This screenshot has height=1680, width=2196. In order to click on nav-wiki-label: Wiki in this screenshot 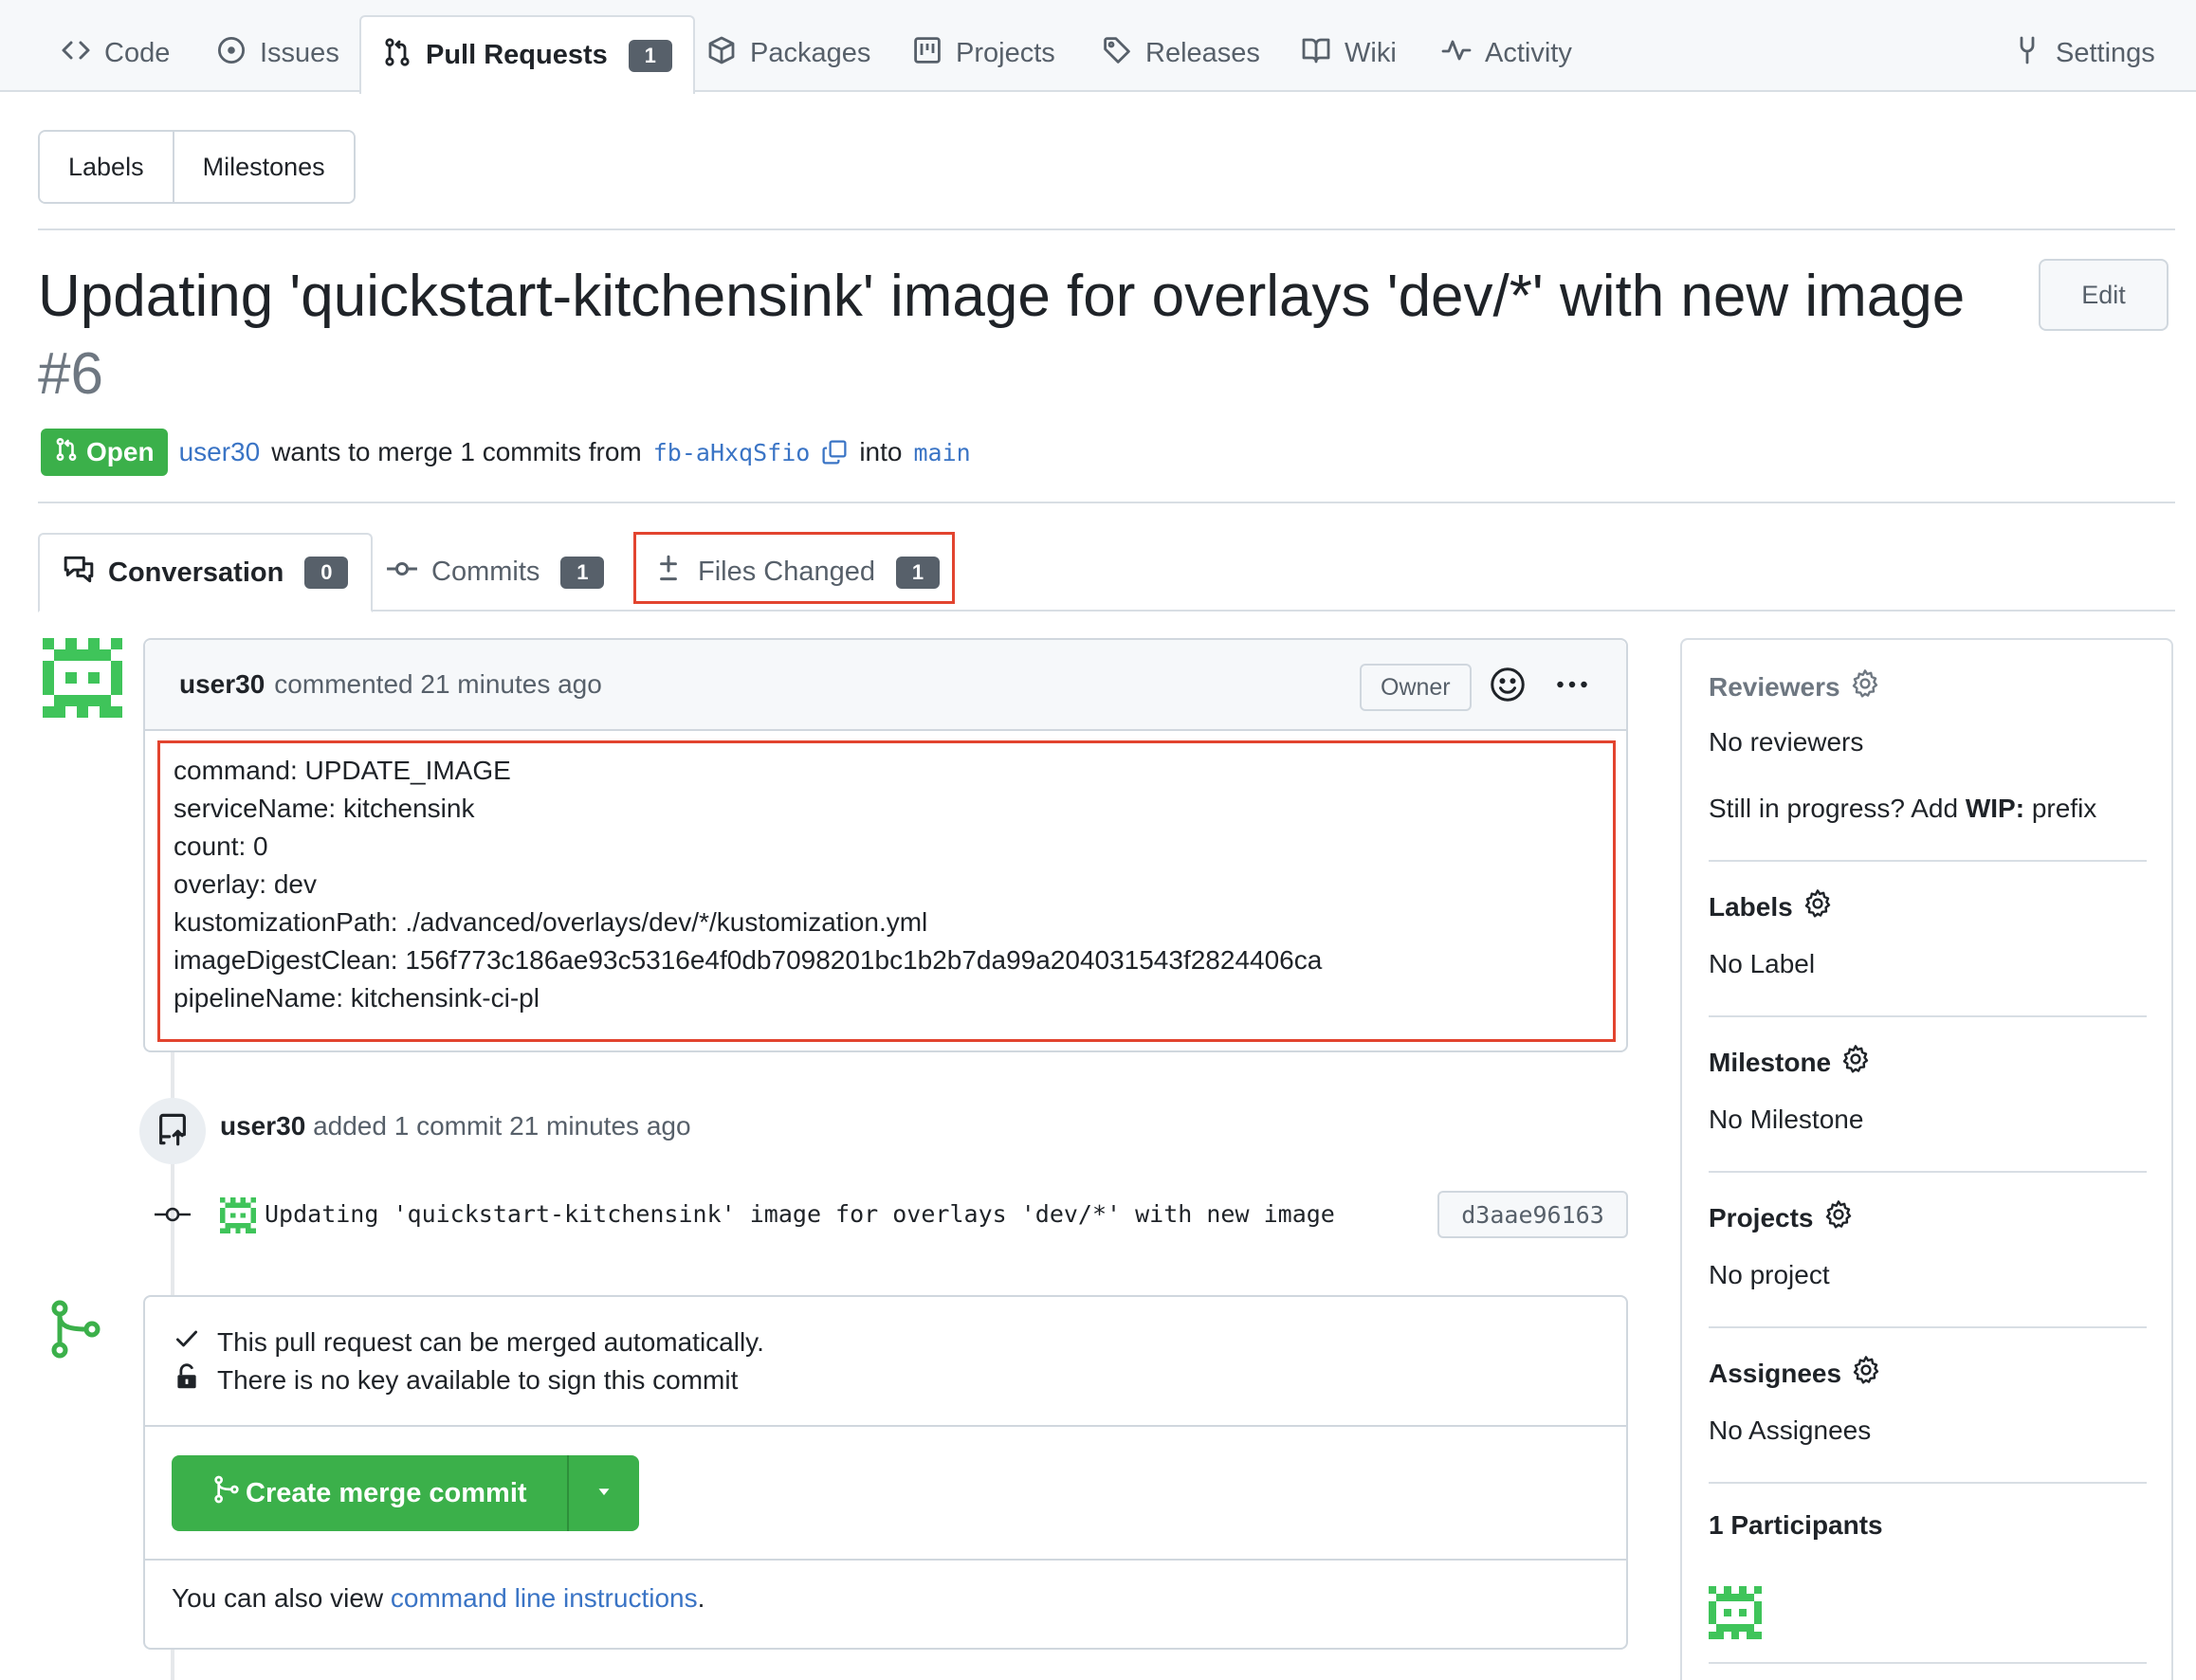, I will do `click(1371, 53)`.